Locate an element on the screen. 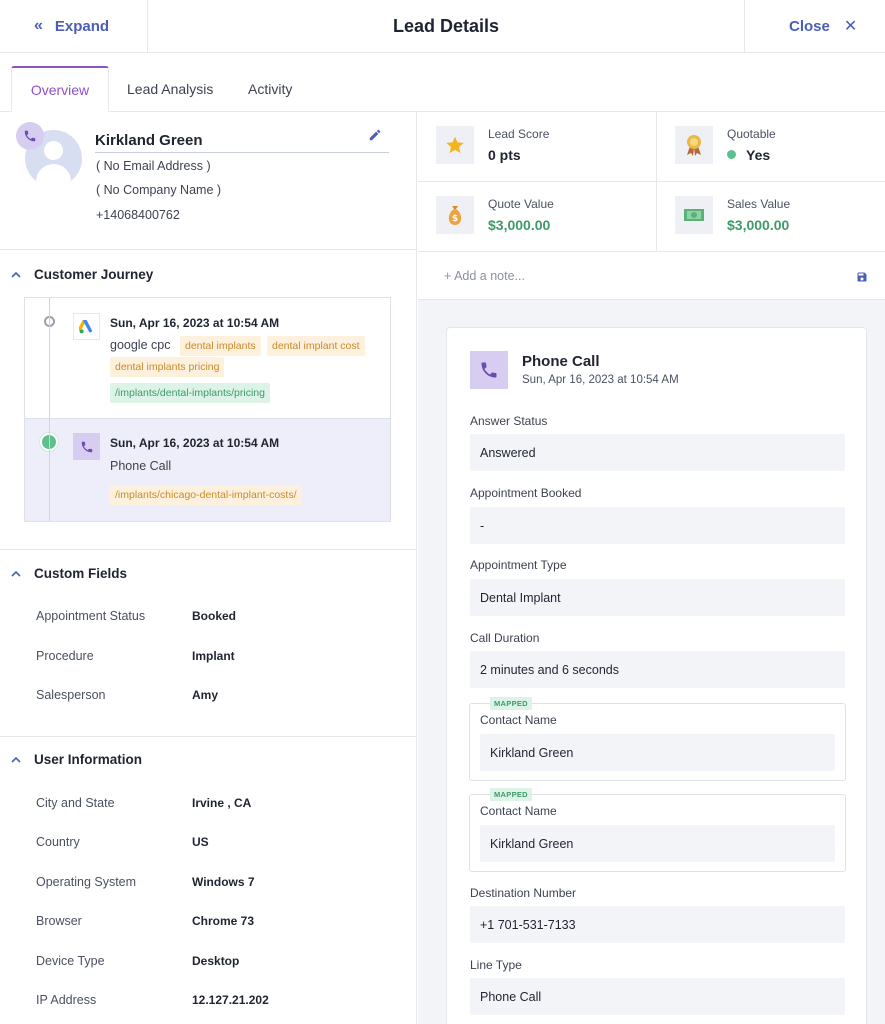 This screenshot has height=1024, width=885. field-label: Call Duration is located at coordinates (505, 638).